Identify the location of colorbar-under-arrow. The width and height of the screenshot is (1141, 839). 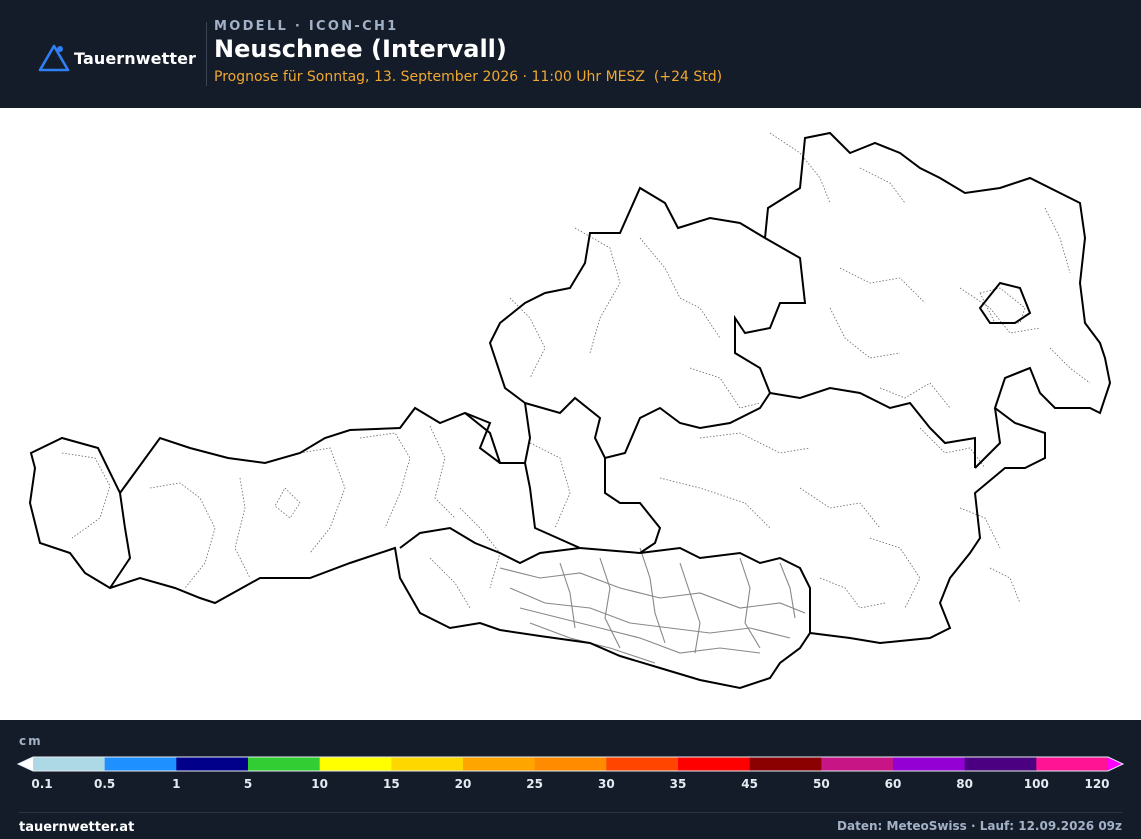
(25, 764).